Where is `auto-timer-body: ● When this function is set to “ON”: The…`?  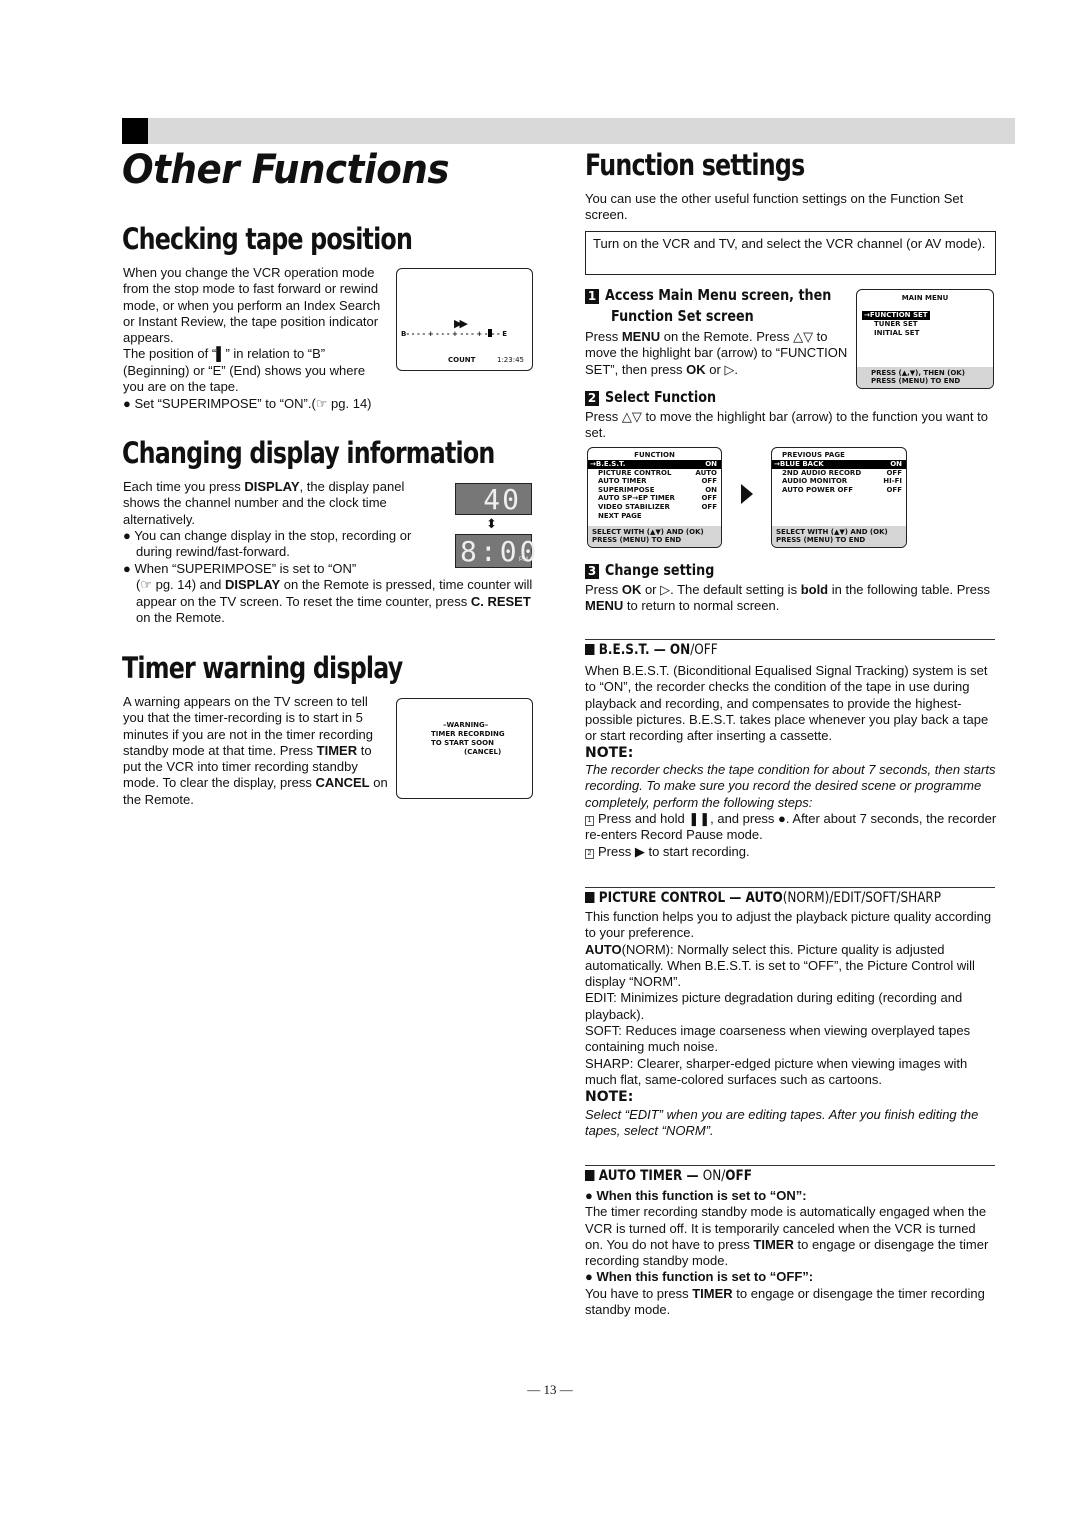 auto-timer-body: ● When this function is set to “ON”: The… is located at coordinates (791, 1253).